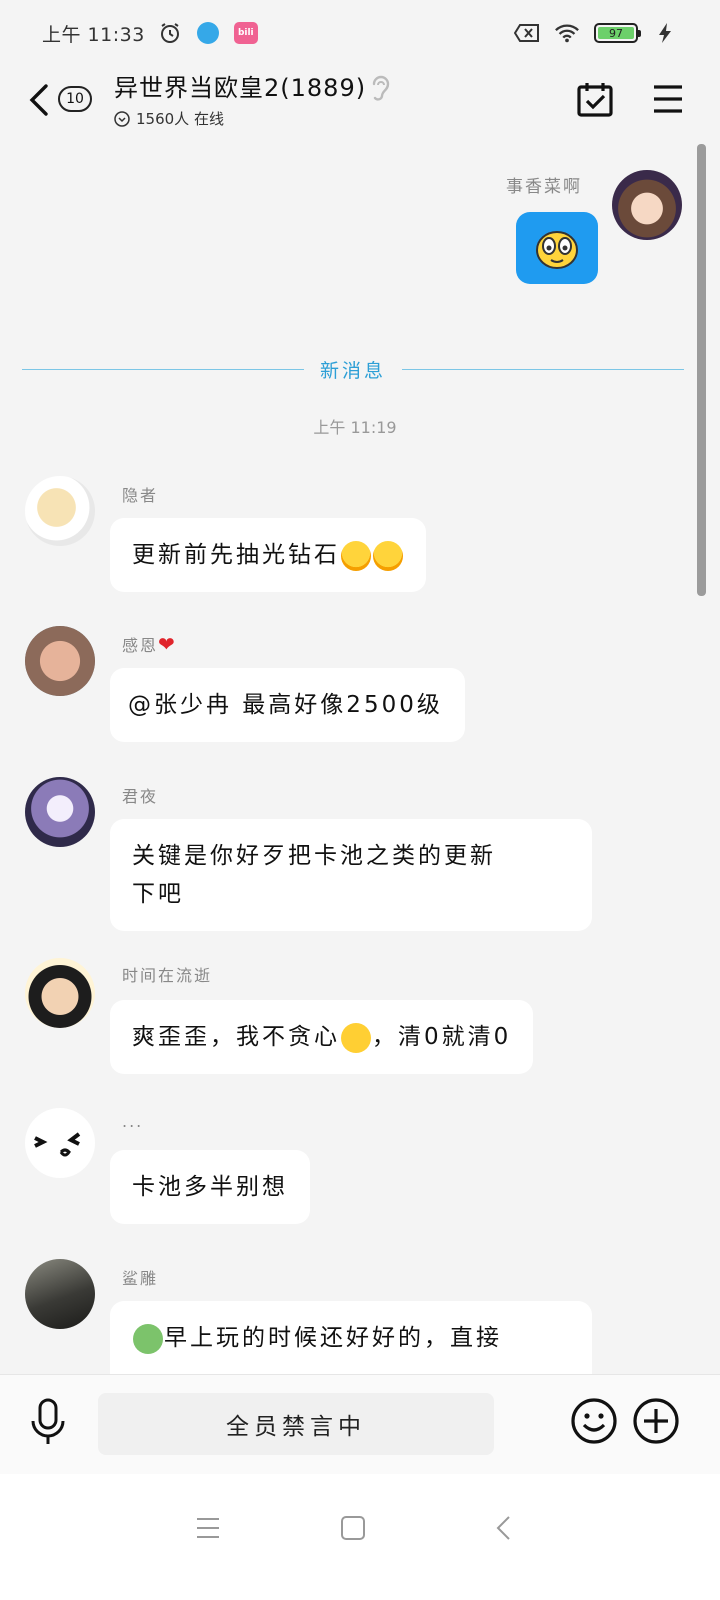 Image resolution: width=720 pixels, height=1600 pixels. What do you see at coordinates (93, 34) in the screenshot?
I see `status-time: 上午 11:33` at bounding box center [93, 34].